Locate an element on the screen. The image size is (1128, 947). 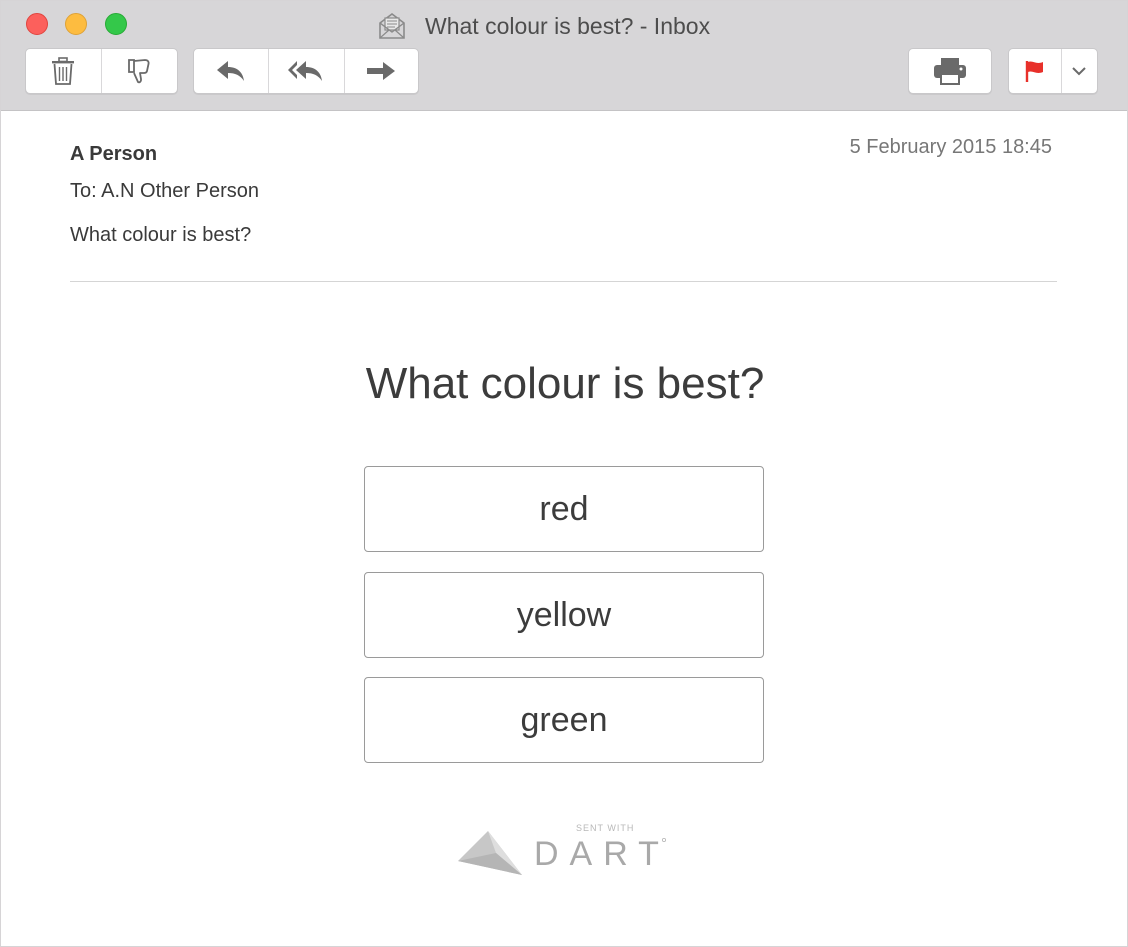
reply-group is located at coordinates (306, 71).